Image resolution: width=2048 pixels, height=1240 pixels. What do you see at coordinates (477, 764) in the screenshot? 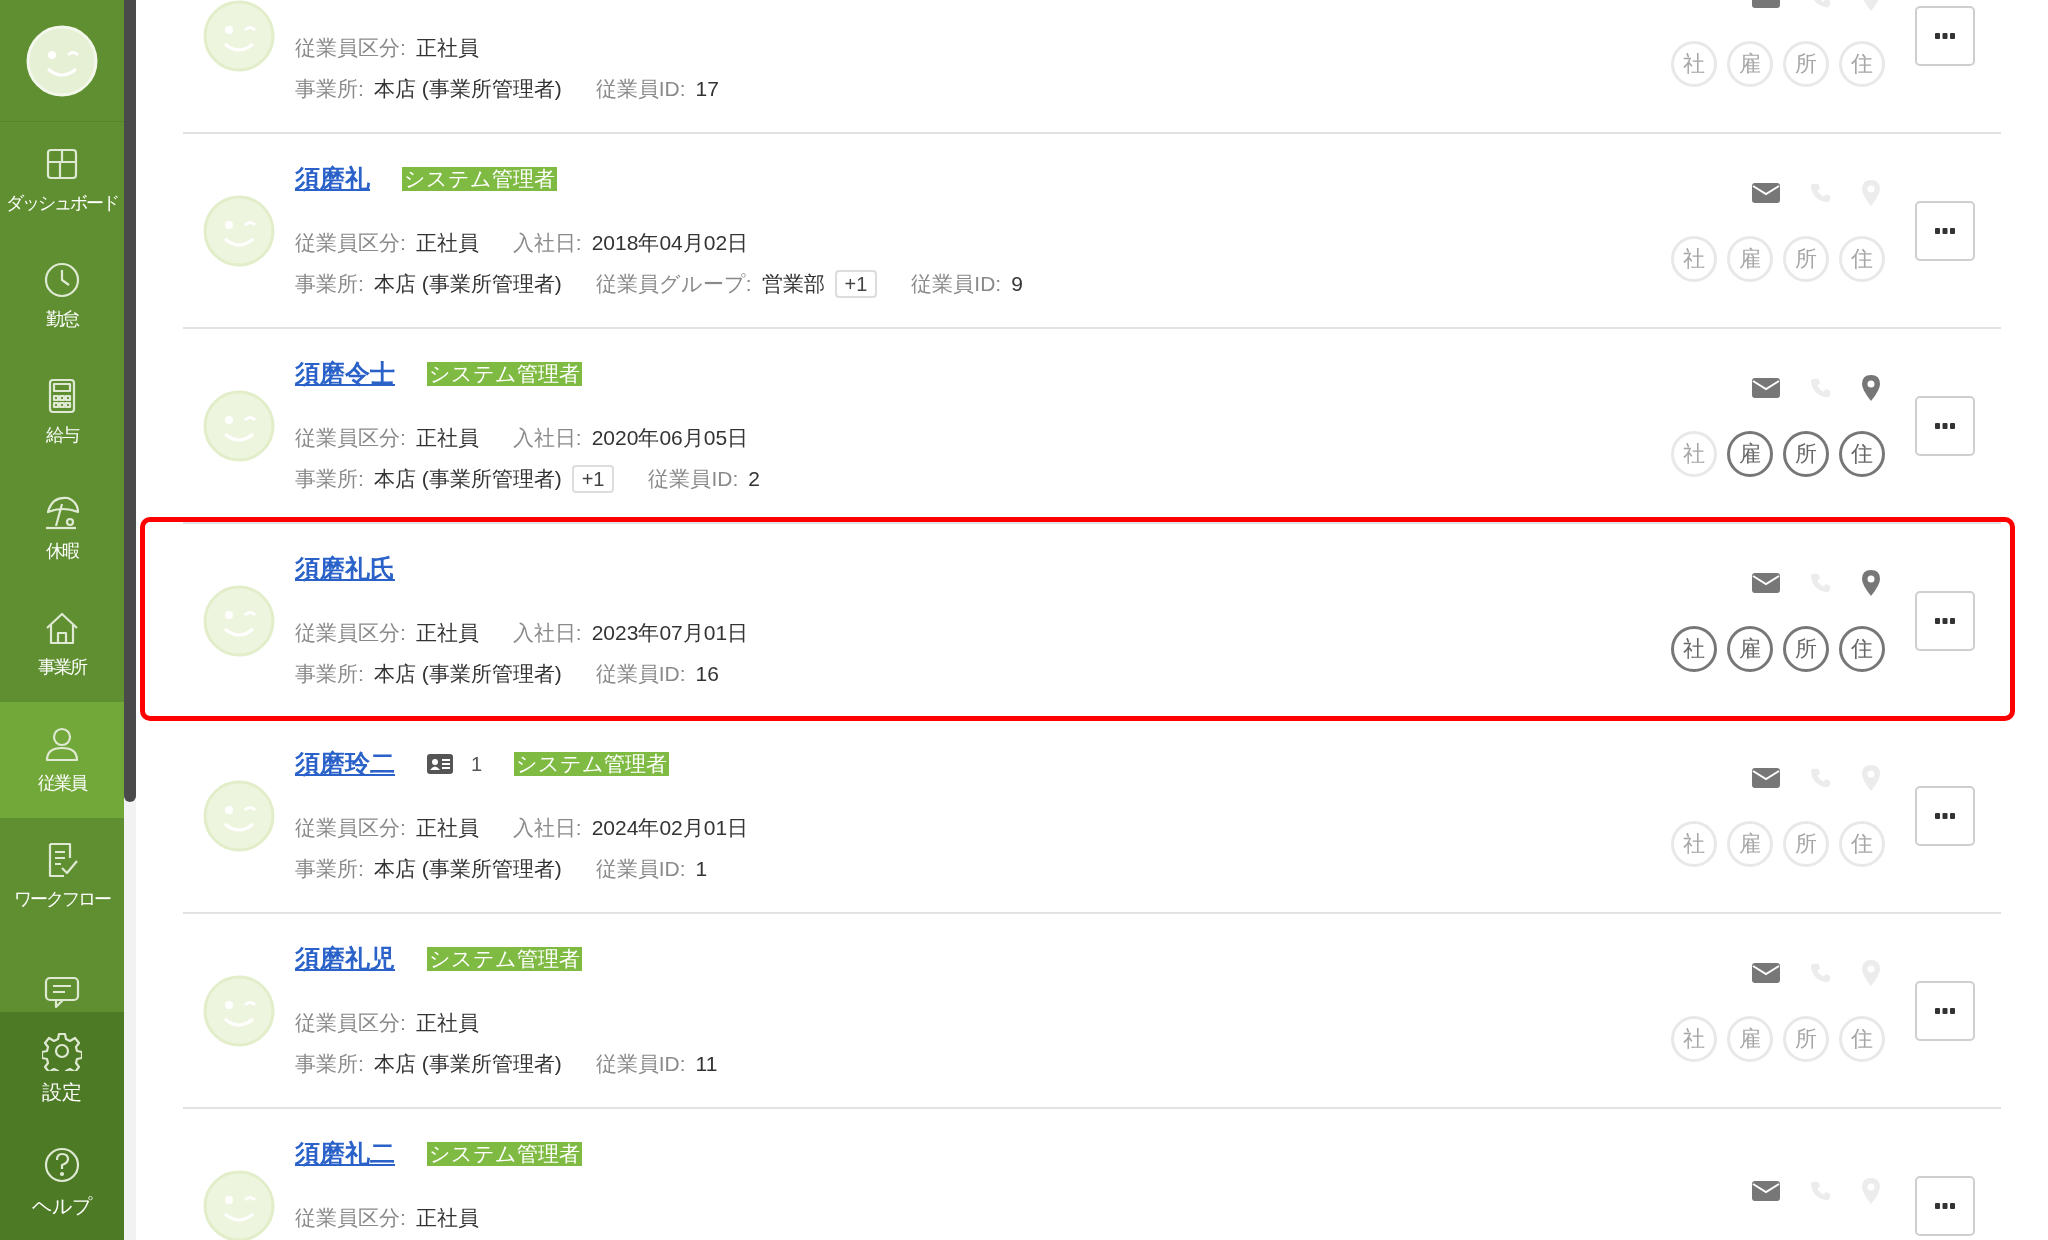
I see `id-card-count: 1` at bounding box center [477, 764].